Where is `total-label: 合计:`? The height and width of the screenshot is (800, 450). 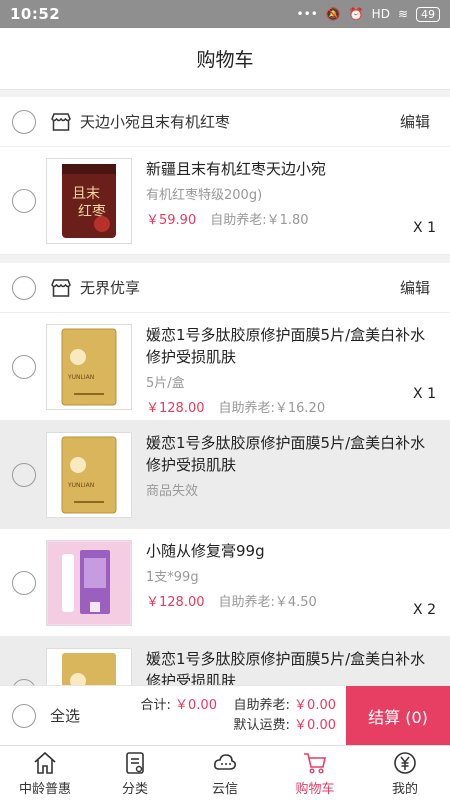
total-label: 合计: is located at coordinates (155, 705).